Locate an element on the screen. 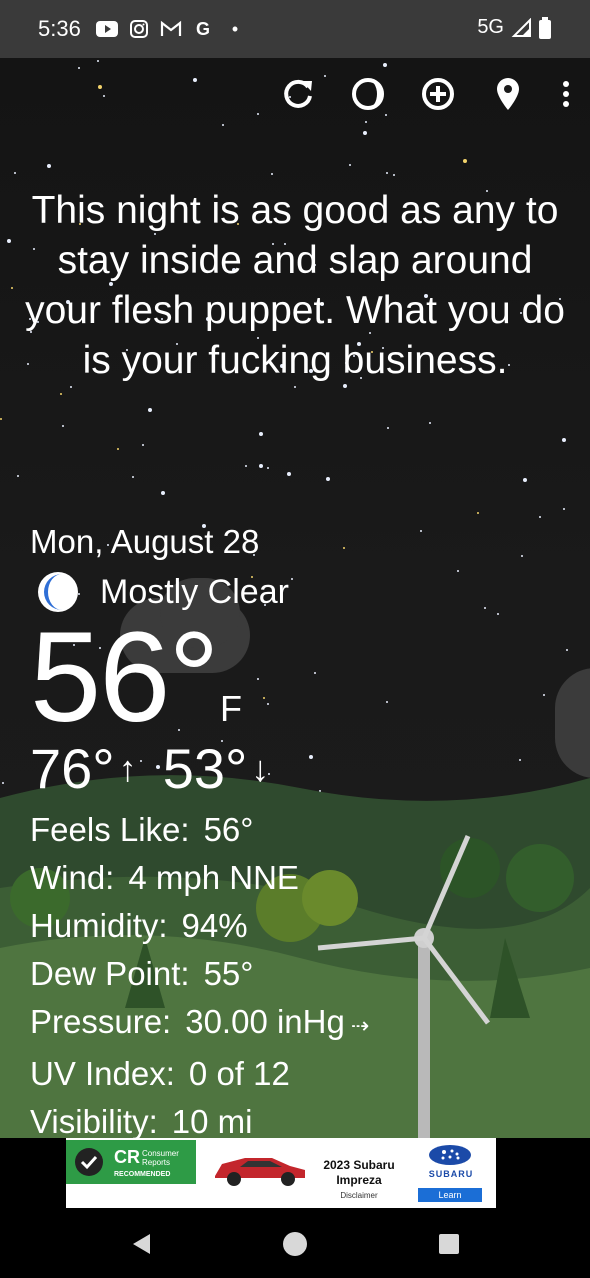 Image resolution: width=590 pixels, height=1278 pixels. youtube-icon is located at coordinates (107, 29).